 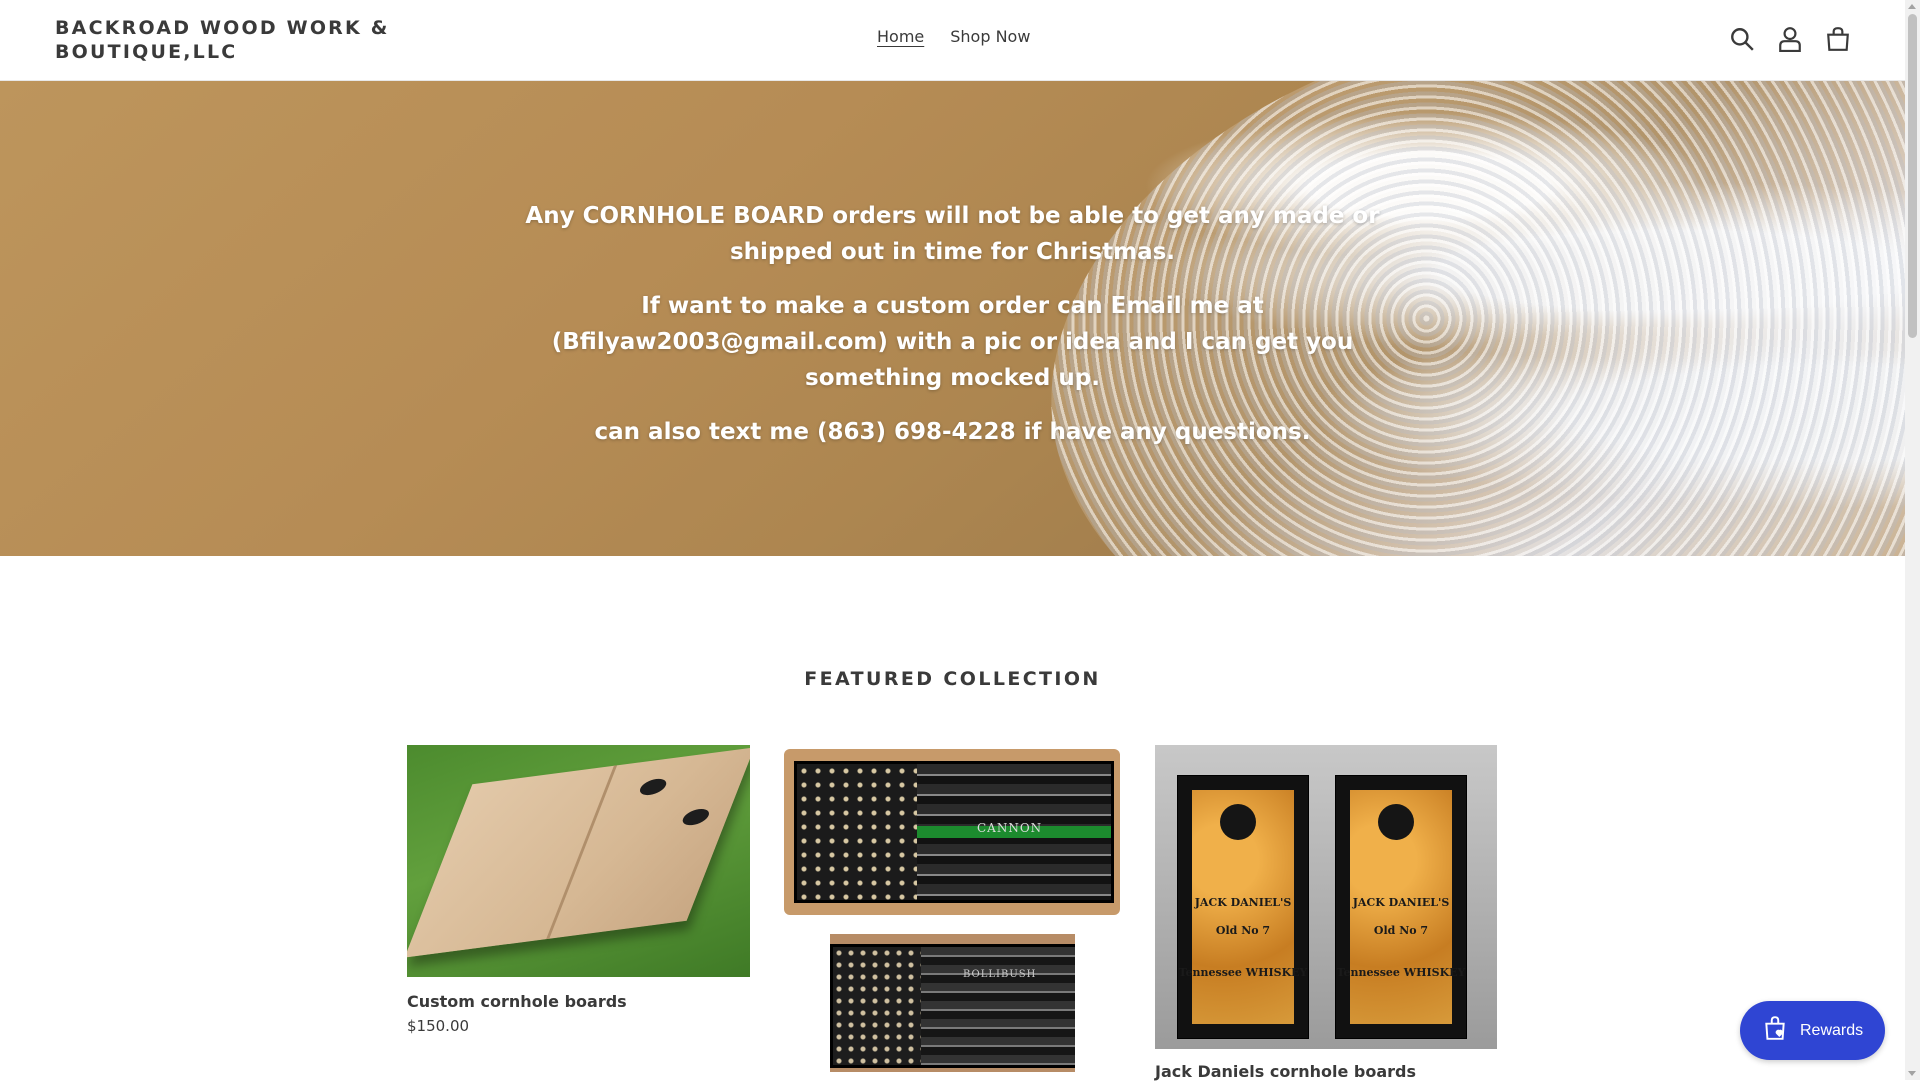 What do you see at coordinates (952, 832) in the screenshot?
I see `product-image-flag-display: CANNON` at bounding box center [952, 832].